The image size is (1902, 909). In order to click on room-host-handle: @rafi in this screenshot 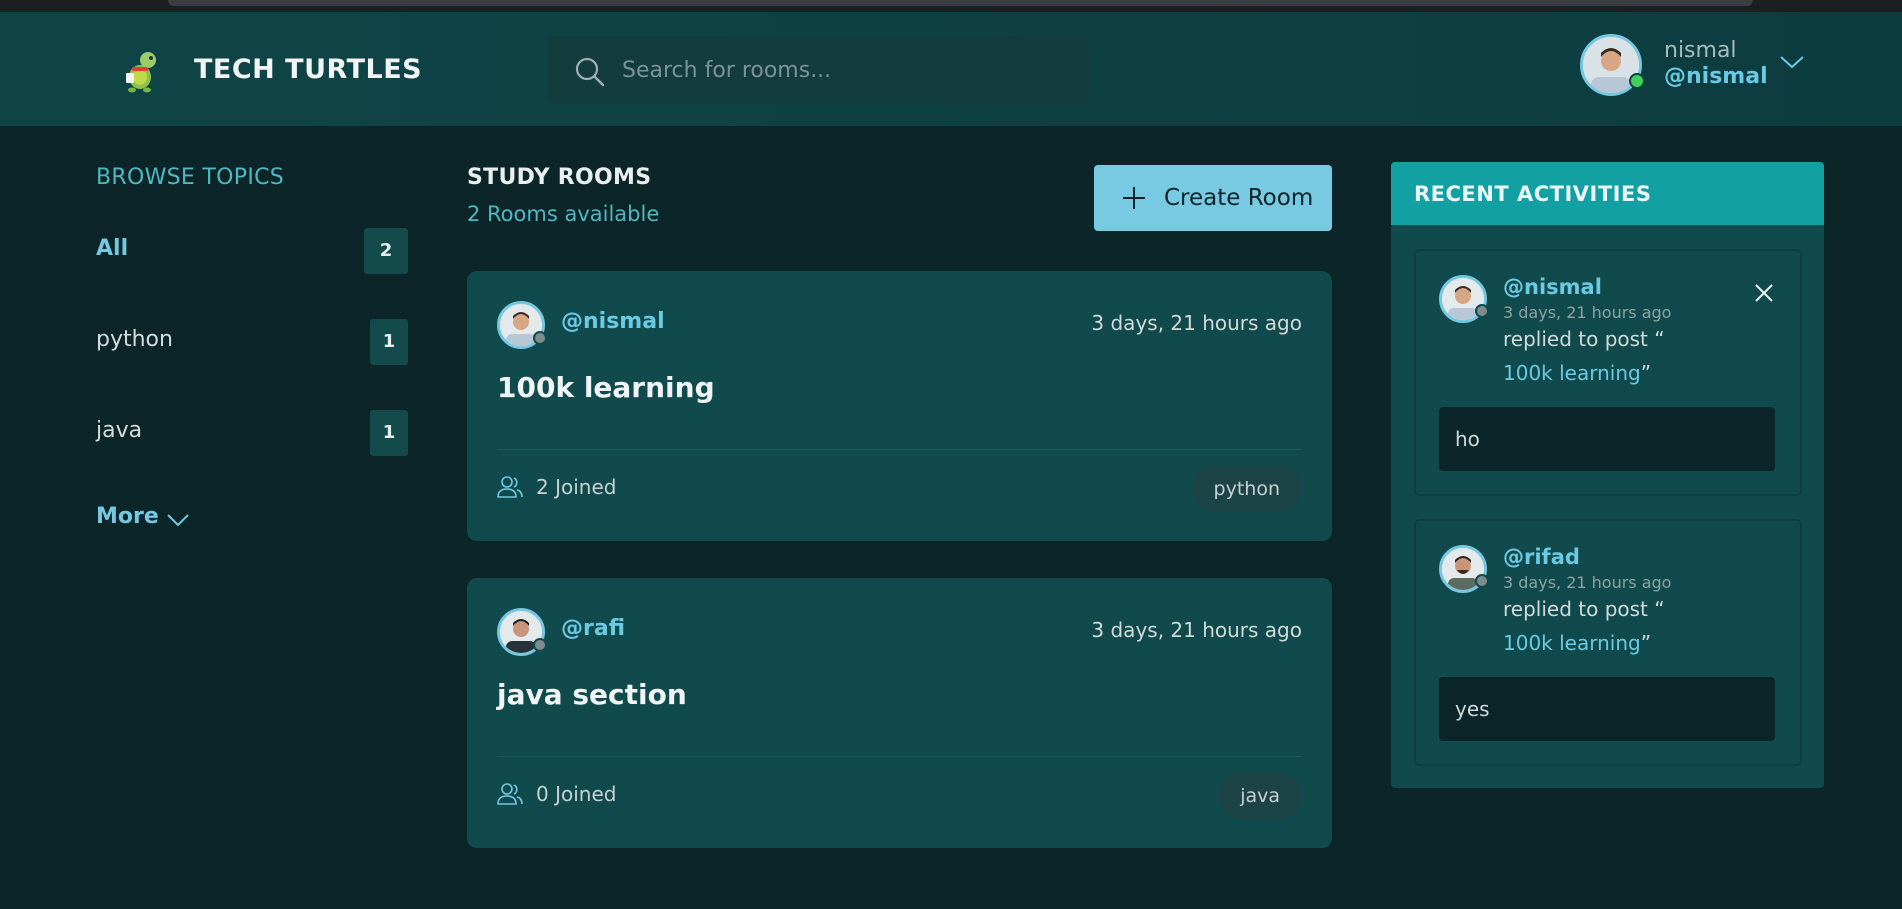, I will do `click(593, 628)`.